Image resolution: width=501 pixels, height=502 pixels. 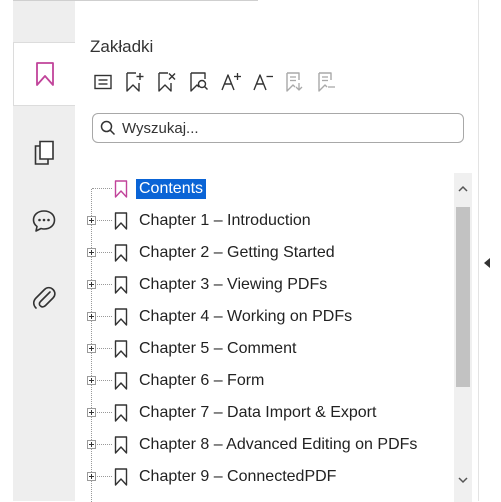 I want to click on expand-all-button, so click(x=295, y=82).